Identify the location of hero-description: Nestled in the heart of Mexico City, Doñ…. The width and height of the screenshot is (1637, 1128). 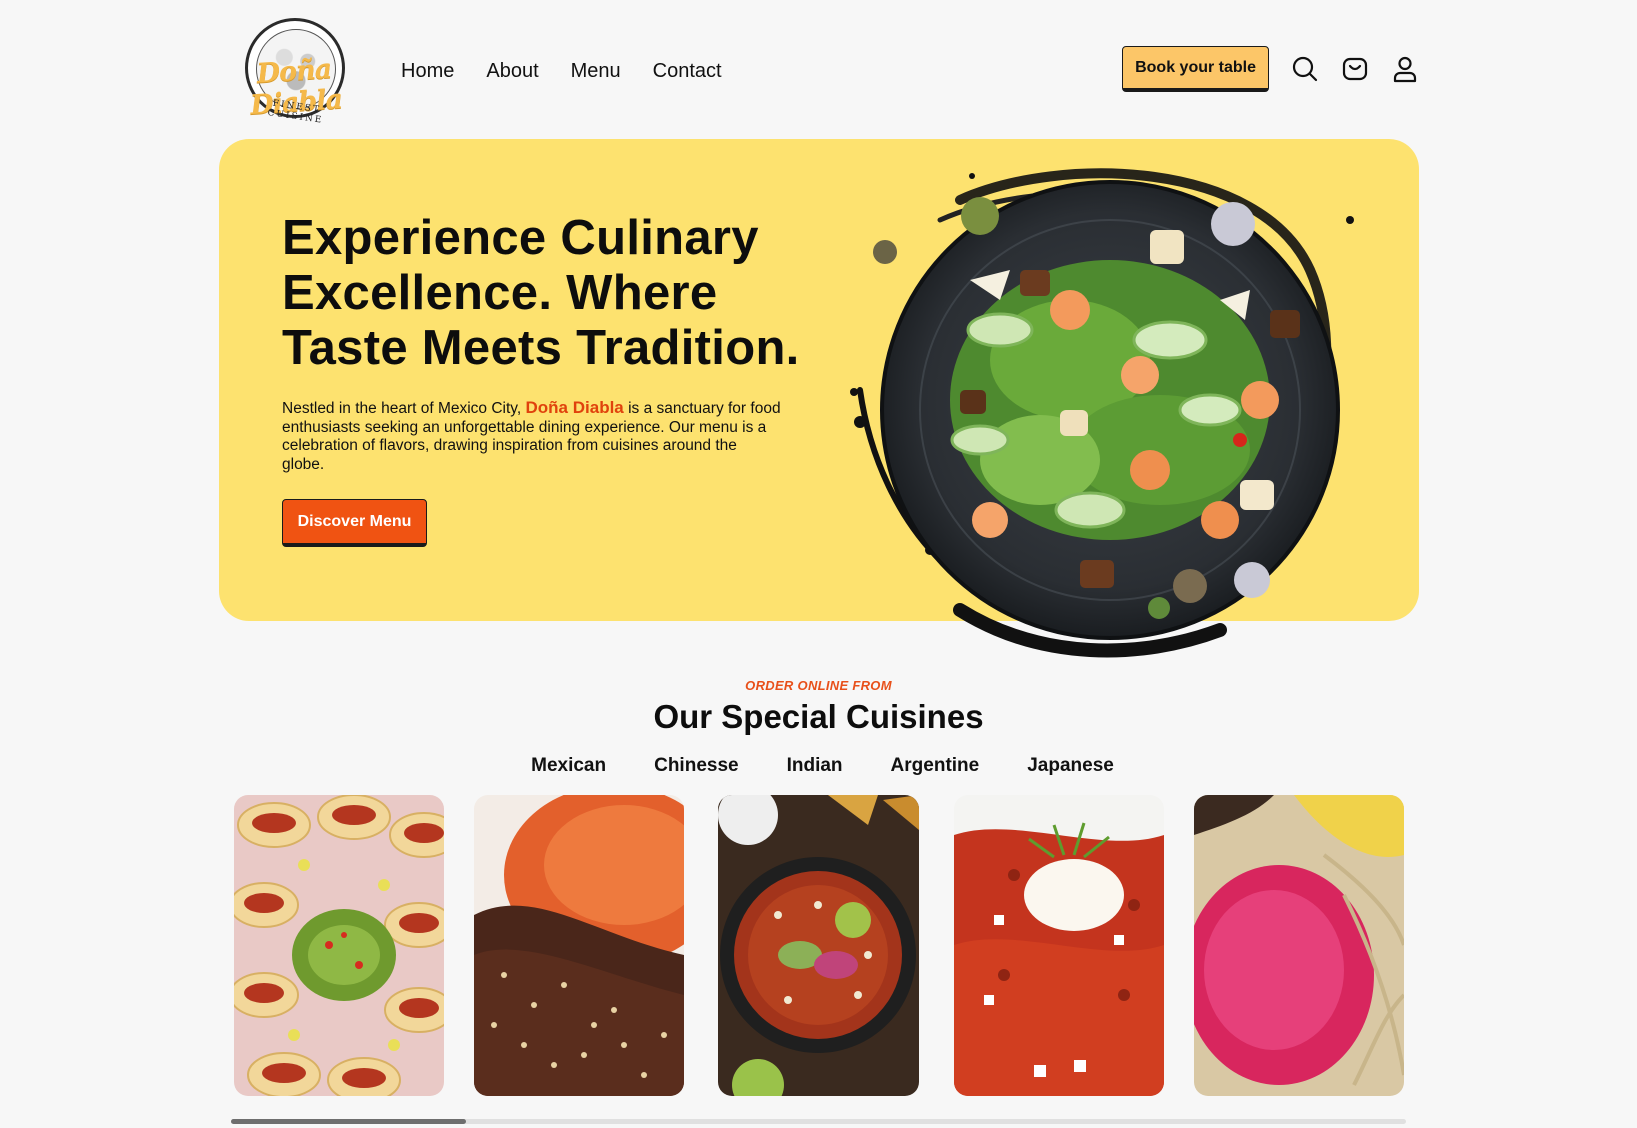
(532, 436).